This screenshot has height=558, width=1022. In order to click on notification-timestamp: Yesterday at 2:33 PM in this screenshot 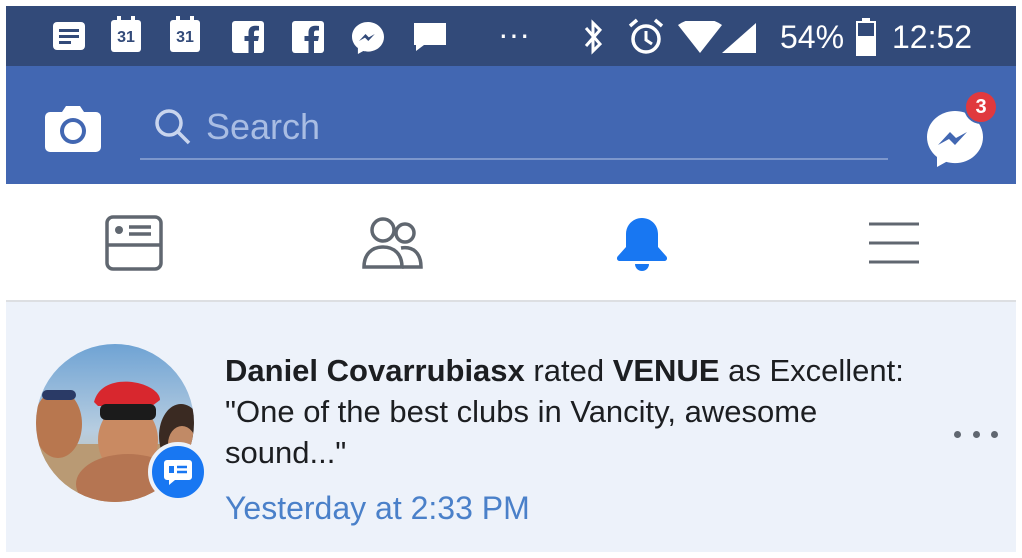, I will do `click(377, 508)`.